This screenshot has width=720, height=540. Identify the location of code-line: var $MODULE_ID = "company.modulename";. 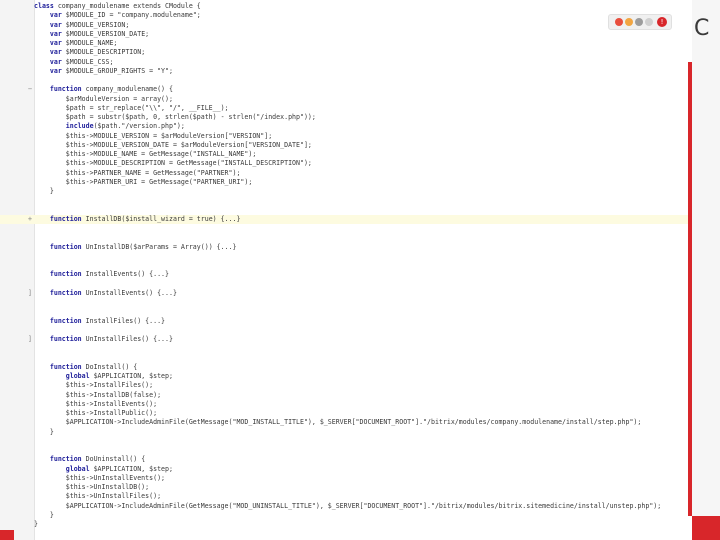
(346, 15).